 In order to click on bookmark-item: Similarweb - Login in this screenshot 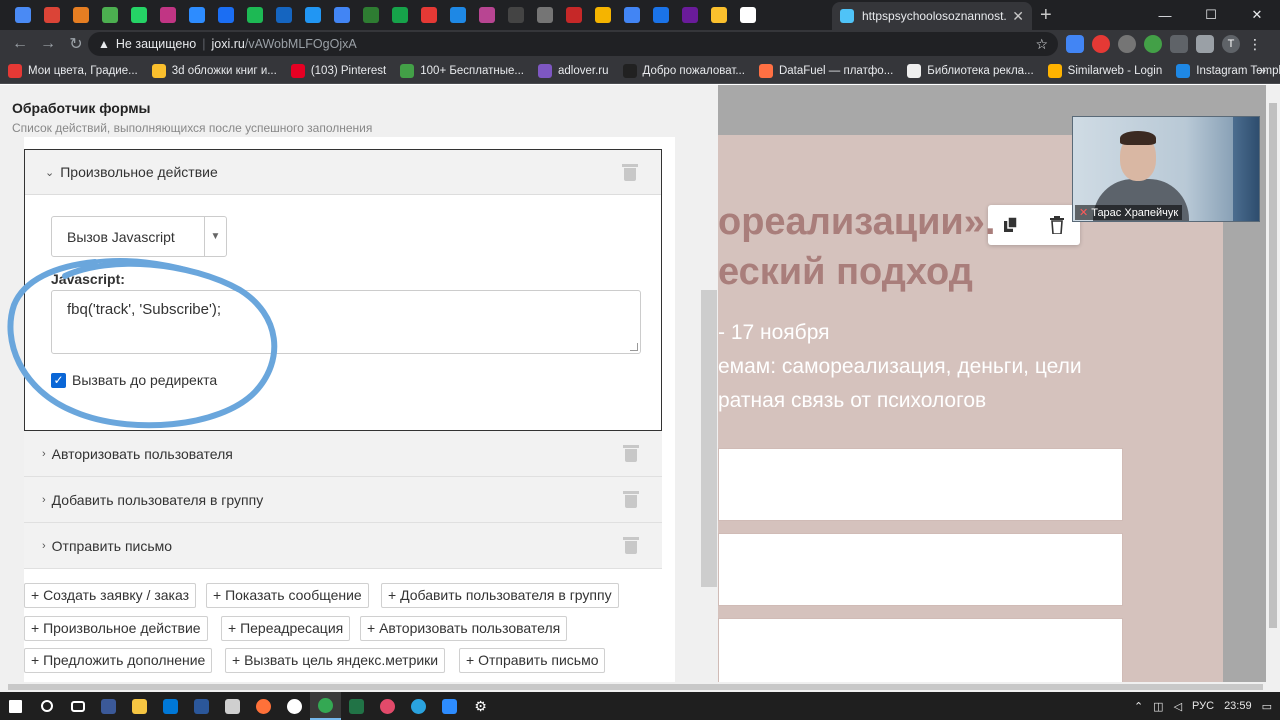, I will do `click(1104, 70)`.